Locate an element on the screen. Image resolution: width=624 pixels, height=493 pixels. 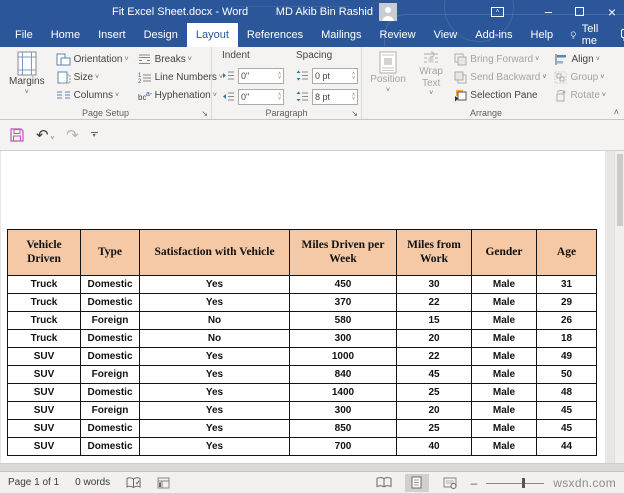
close-button: × is located at coordinates (612, 11).